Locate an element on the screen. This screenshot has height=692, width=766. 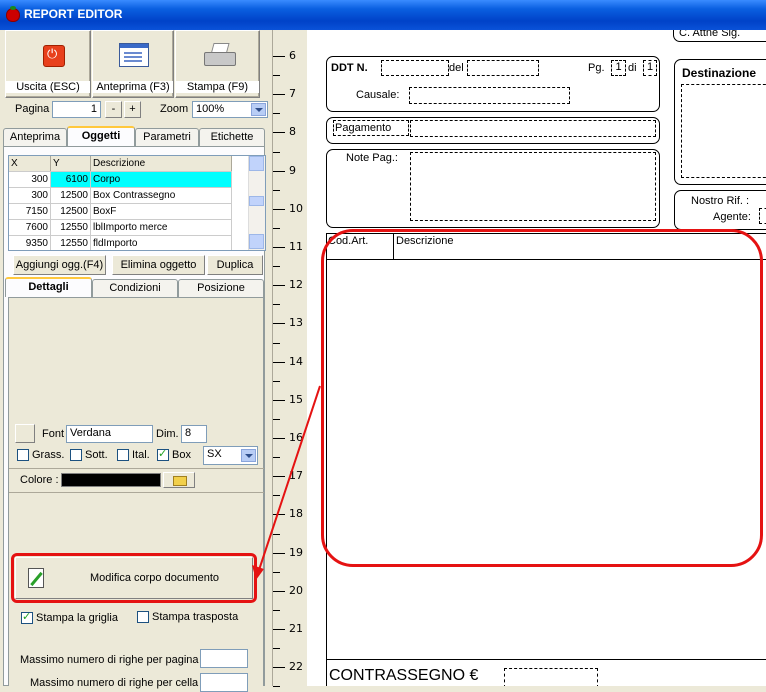
ruler-tick is located at coordinates (276, 687).